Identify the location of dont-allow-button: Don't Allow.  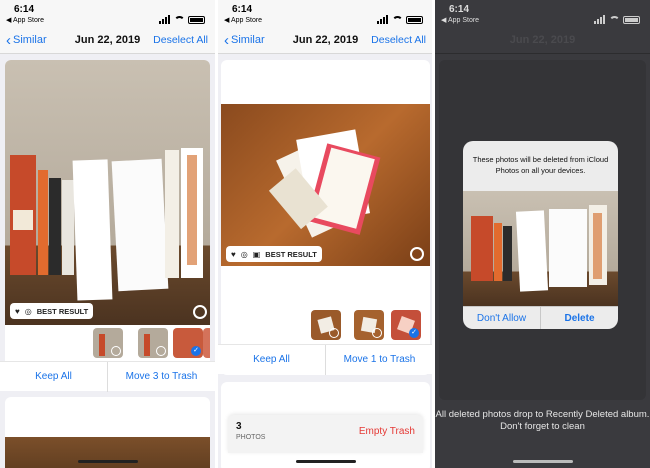
(501, 318).